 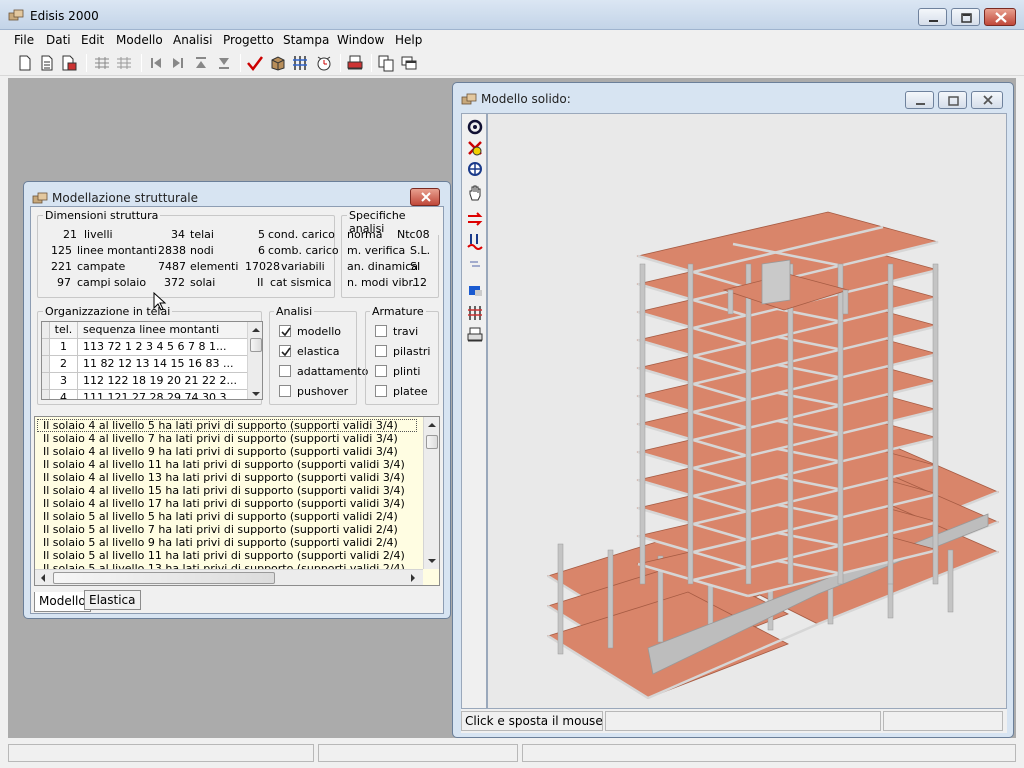 What do you see at coordinates (386, 63) in the screenshot?
I see `copy-icon` at bounding box center [386, 63].